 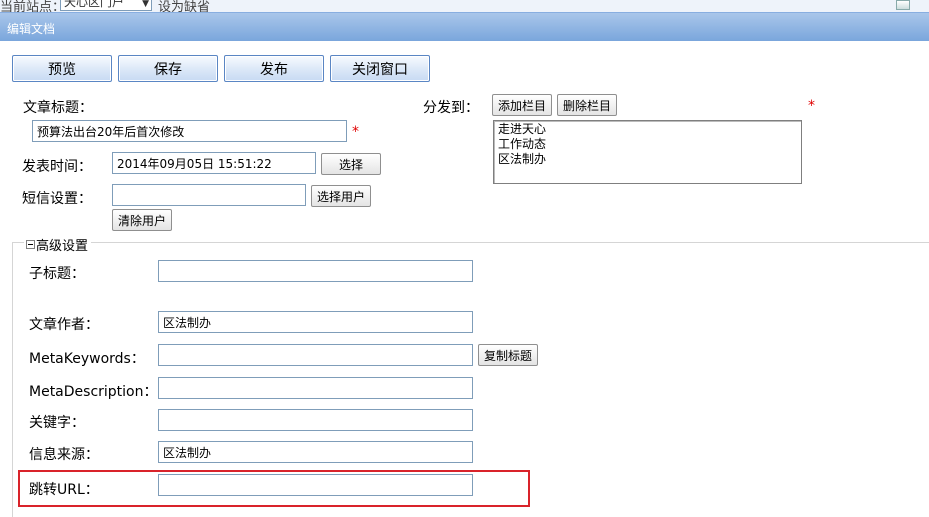 I want to click on publish-button: 发布, so click(x=274, y=68).